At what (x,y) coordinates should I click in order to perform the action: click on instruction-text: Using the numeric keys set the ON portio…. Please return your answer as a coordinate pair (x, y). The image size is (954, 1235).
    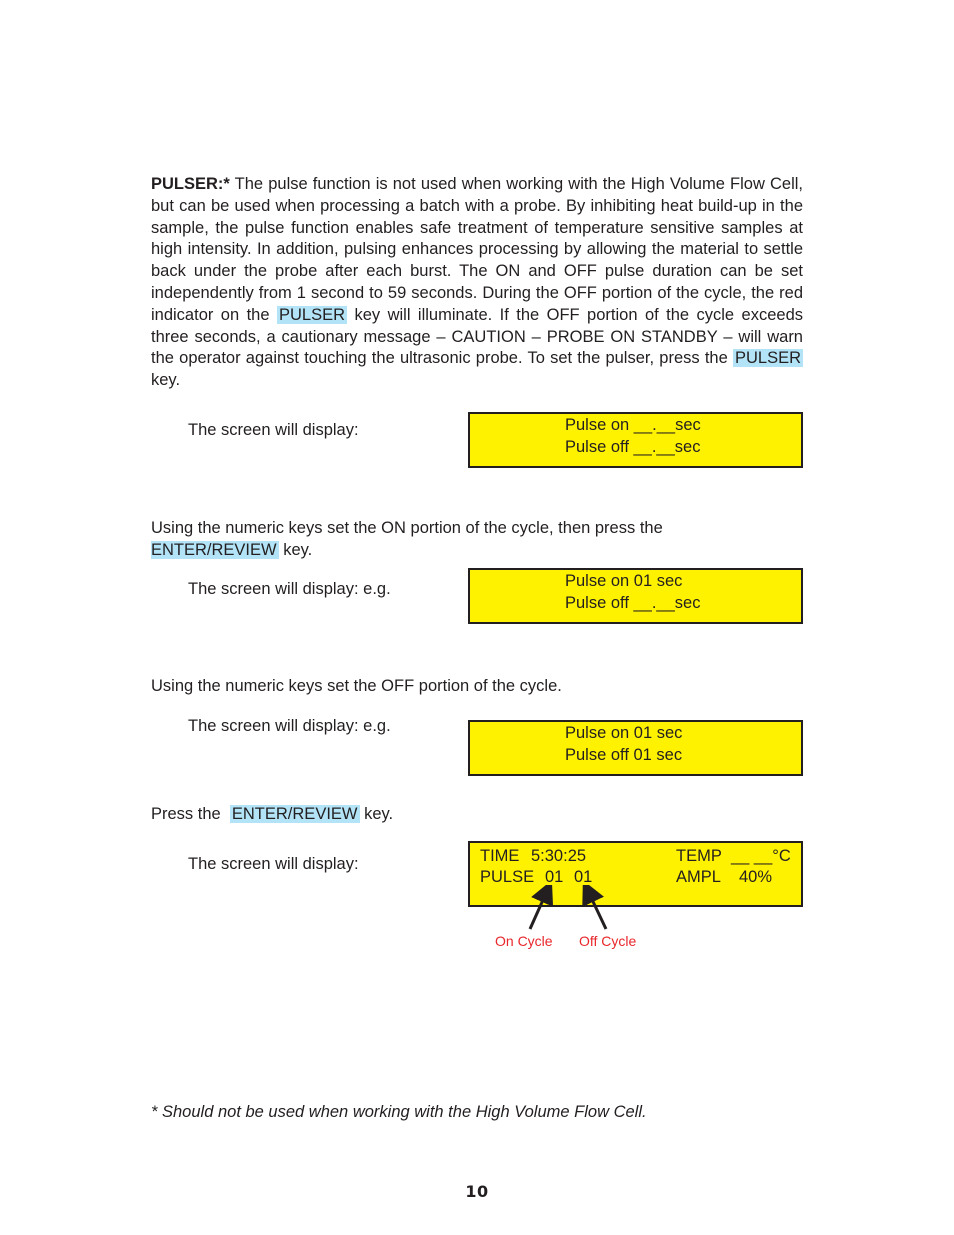
    Looking at the image, I should click on (407, 528).